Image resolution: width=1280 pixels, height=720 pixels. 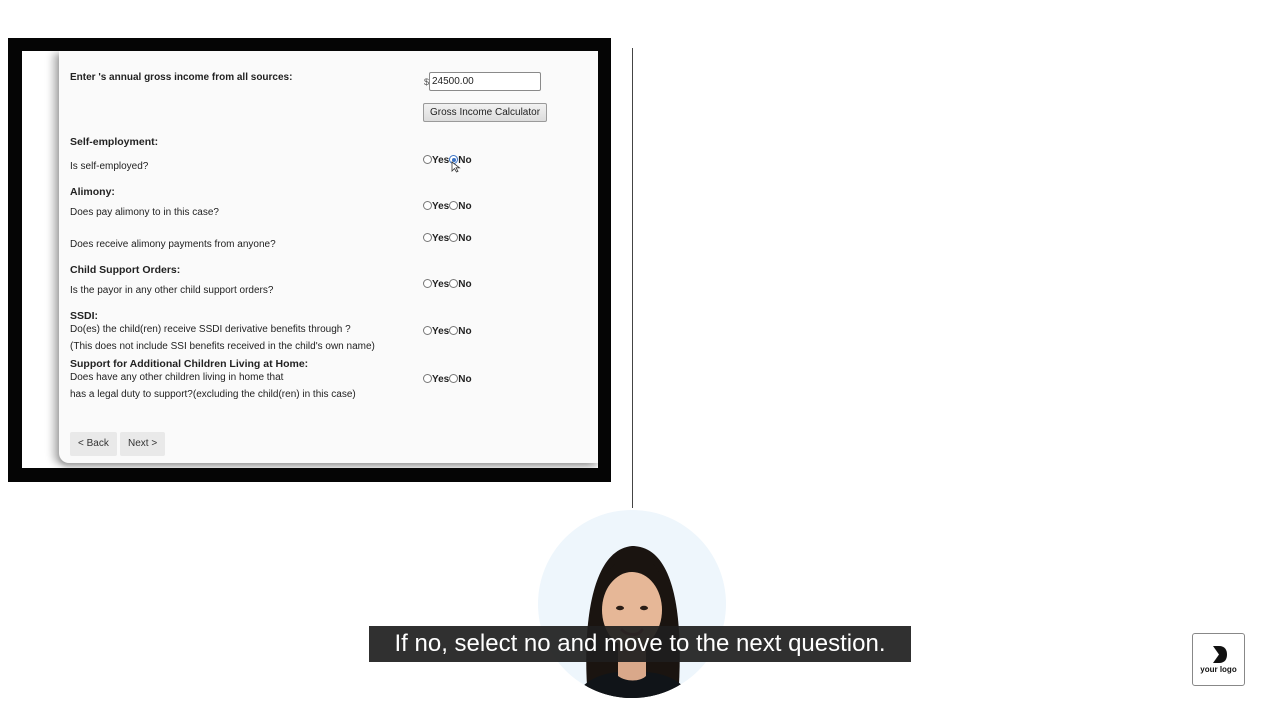 I want to click on alimony-pay-radio-group: Yes No, so click(x=447, y=206).